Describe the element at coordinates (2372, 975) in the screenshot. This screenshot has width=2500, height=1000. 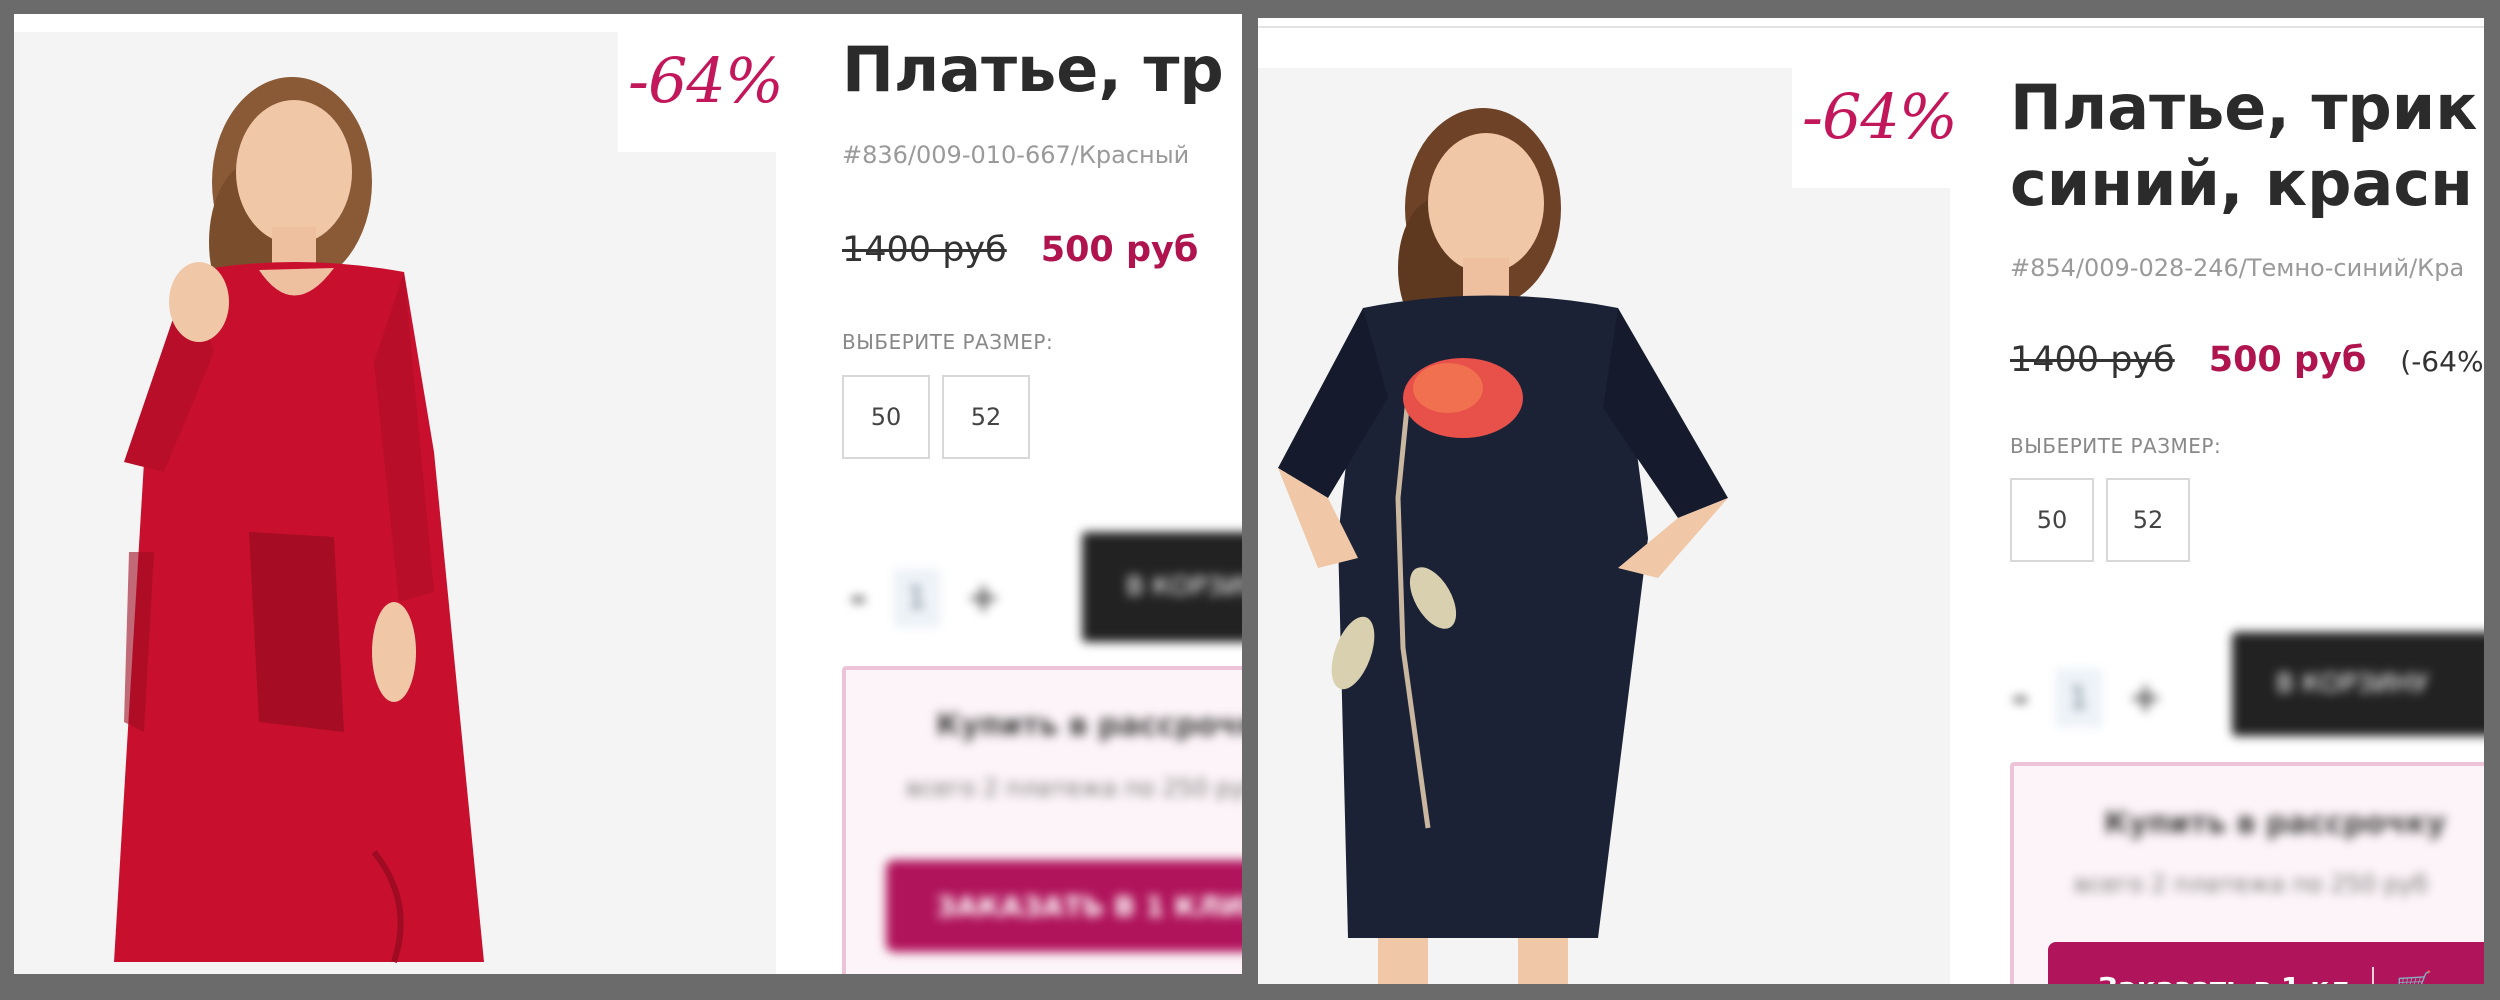
I see `button-divider` at that location.